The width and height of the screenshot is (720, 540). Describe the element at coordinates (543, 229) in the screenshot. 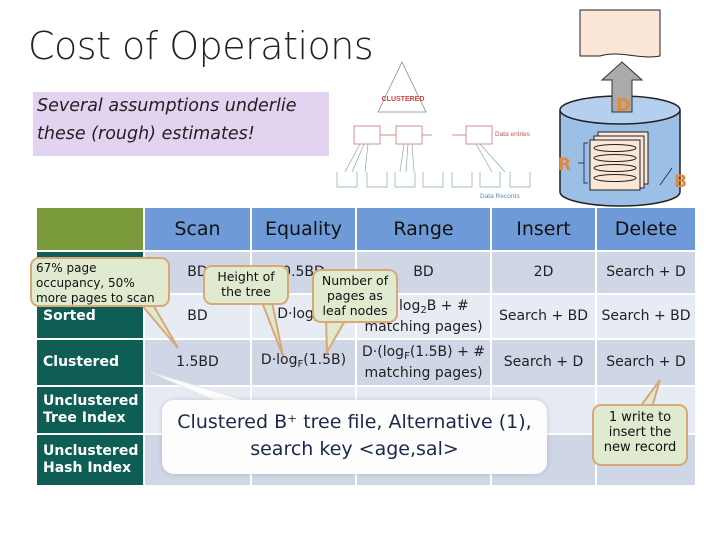

I see `column-header: Insert` at that location.